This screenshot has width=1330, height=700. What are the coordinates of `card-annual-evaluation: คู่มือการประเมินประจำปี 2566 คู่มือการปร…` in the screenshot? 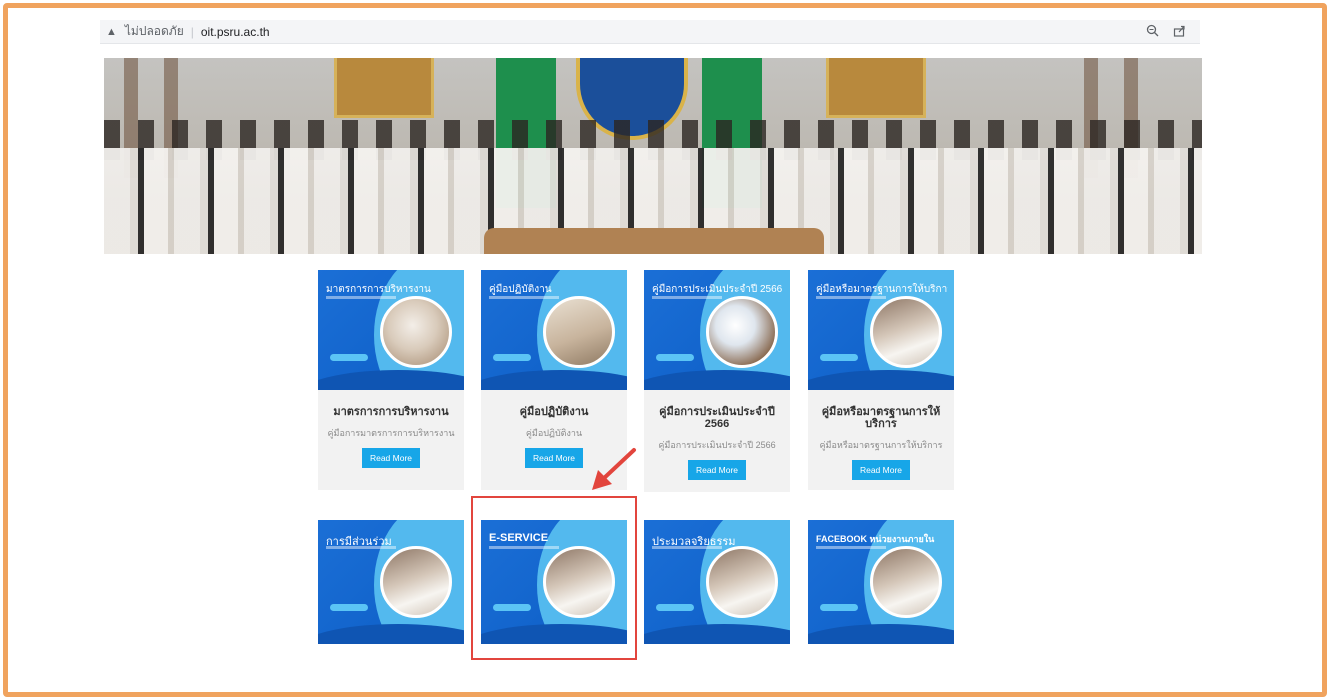 It's located at (717, 381).